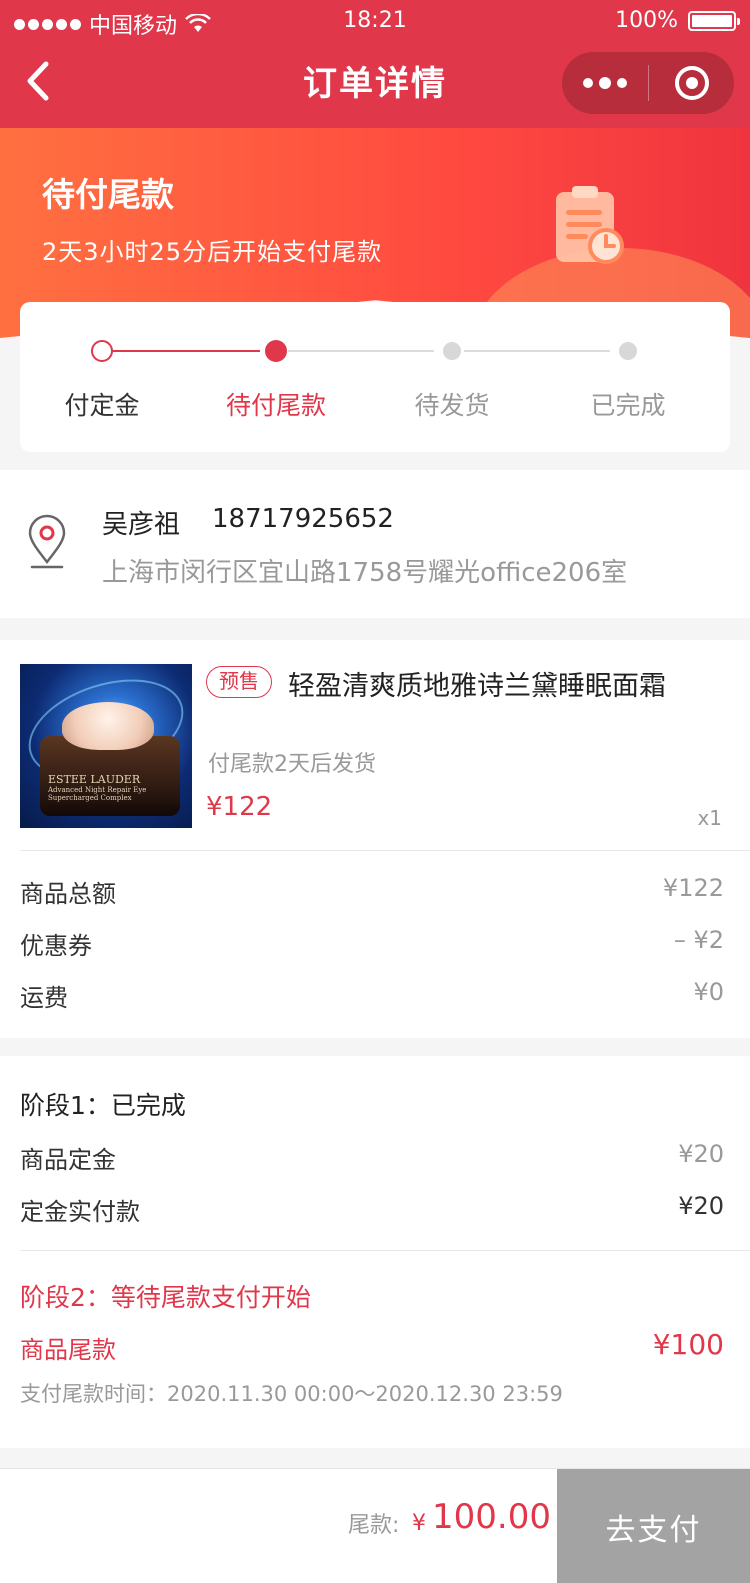 The height and width of the screenshot is (1583, 750). Describe the element at coordinates (291, 1394) in the screenshot. I see `payment-window: 支付尾款时间：2020.11.30 00:00～2020.12.30 23:59` at that location.